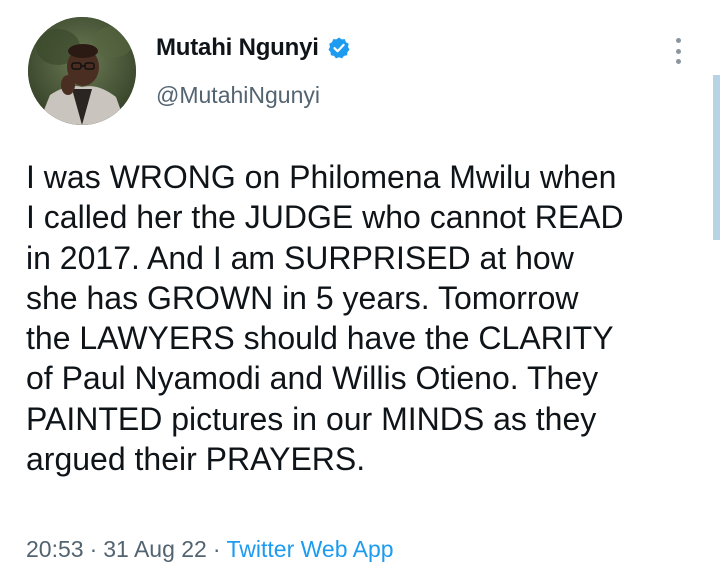 Image resolution: width=720 pixels, height=580 pixels. I want to click on scrollbar, so click(716, 157).